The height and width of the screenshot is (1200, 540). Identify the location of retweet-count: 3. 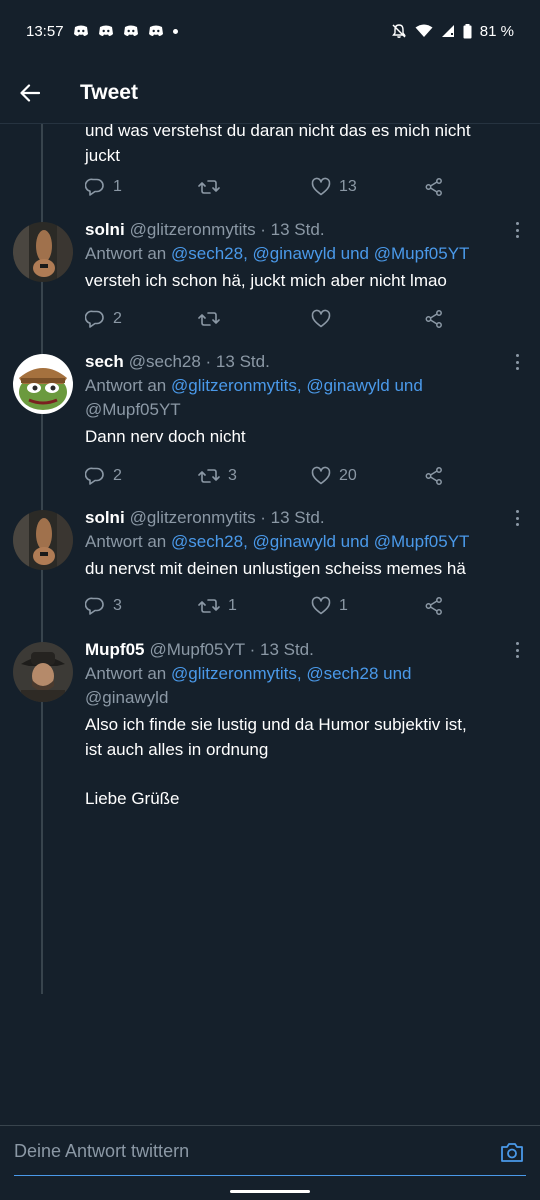
(232, 475).